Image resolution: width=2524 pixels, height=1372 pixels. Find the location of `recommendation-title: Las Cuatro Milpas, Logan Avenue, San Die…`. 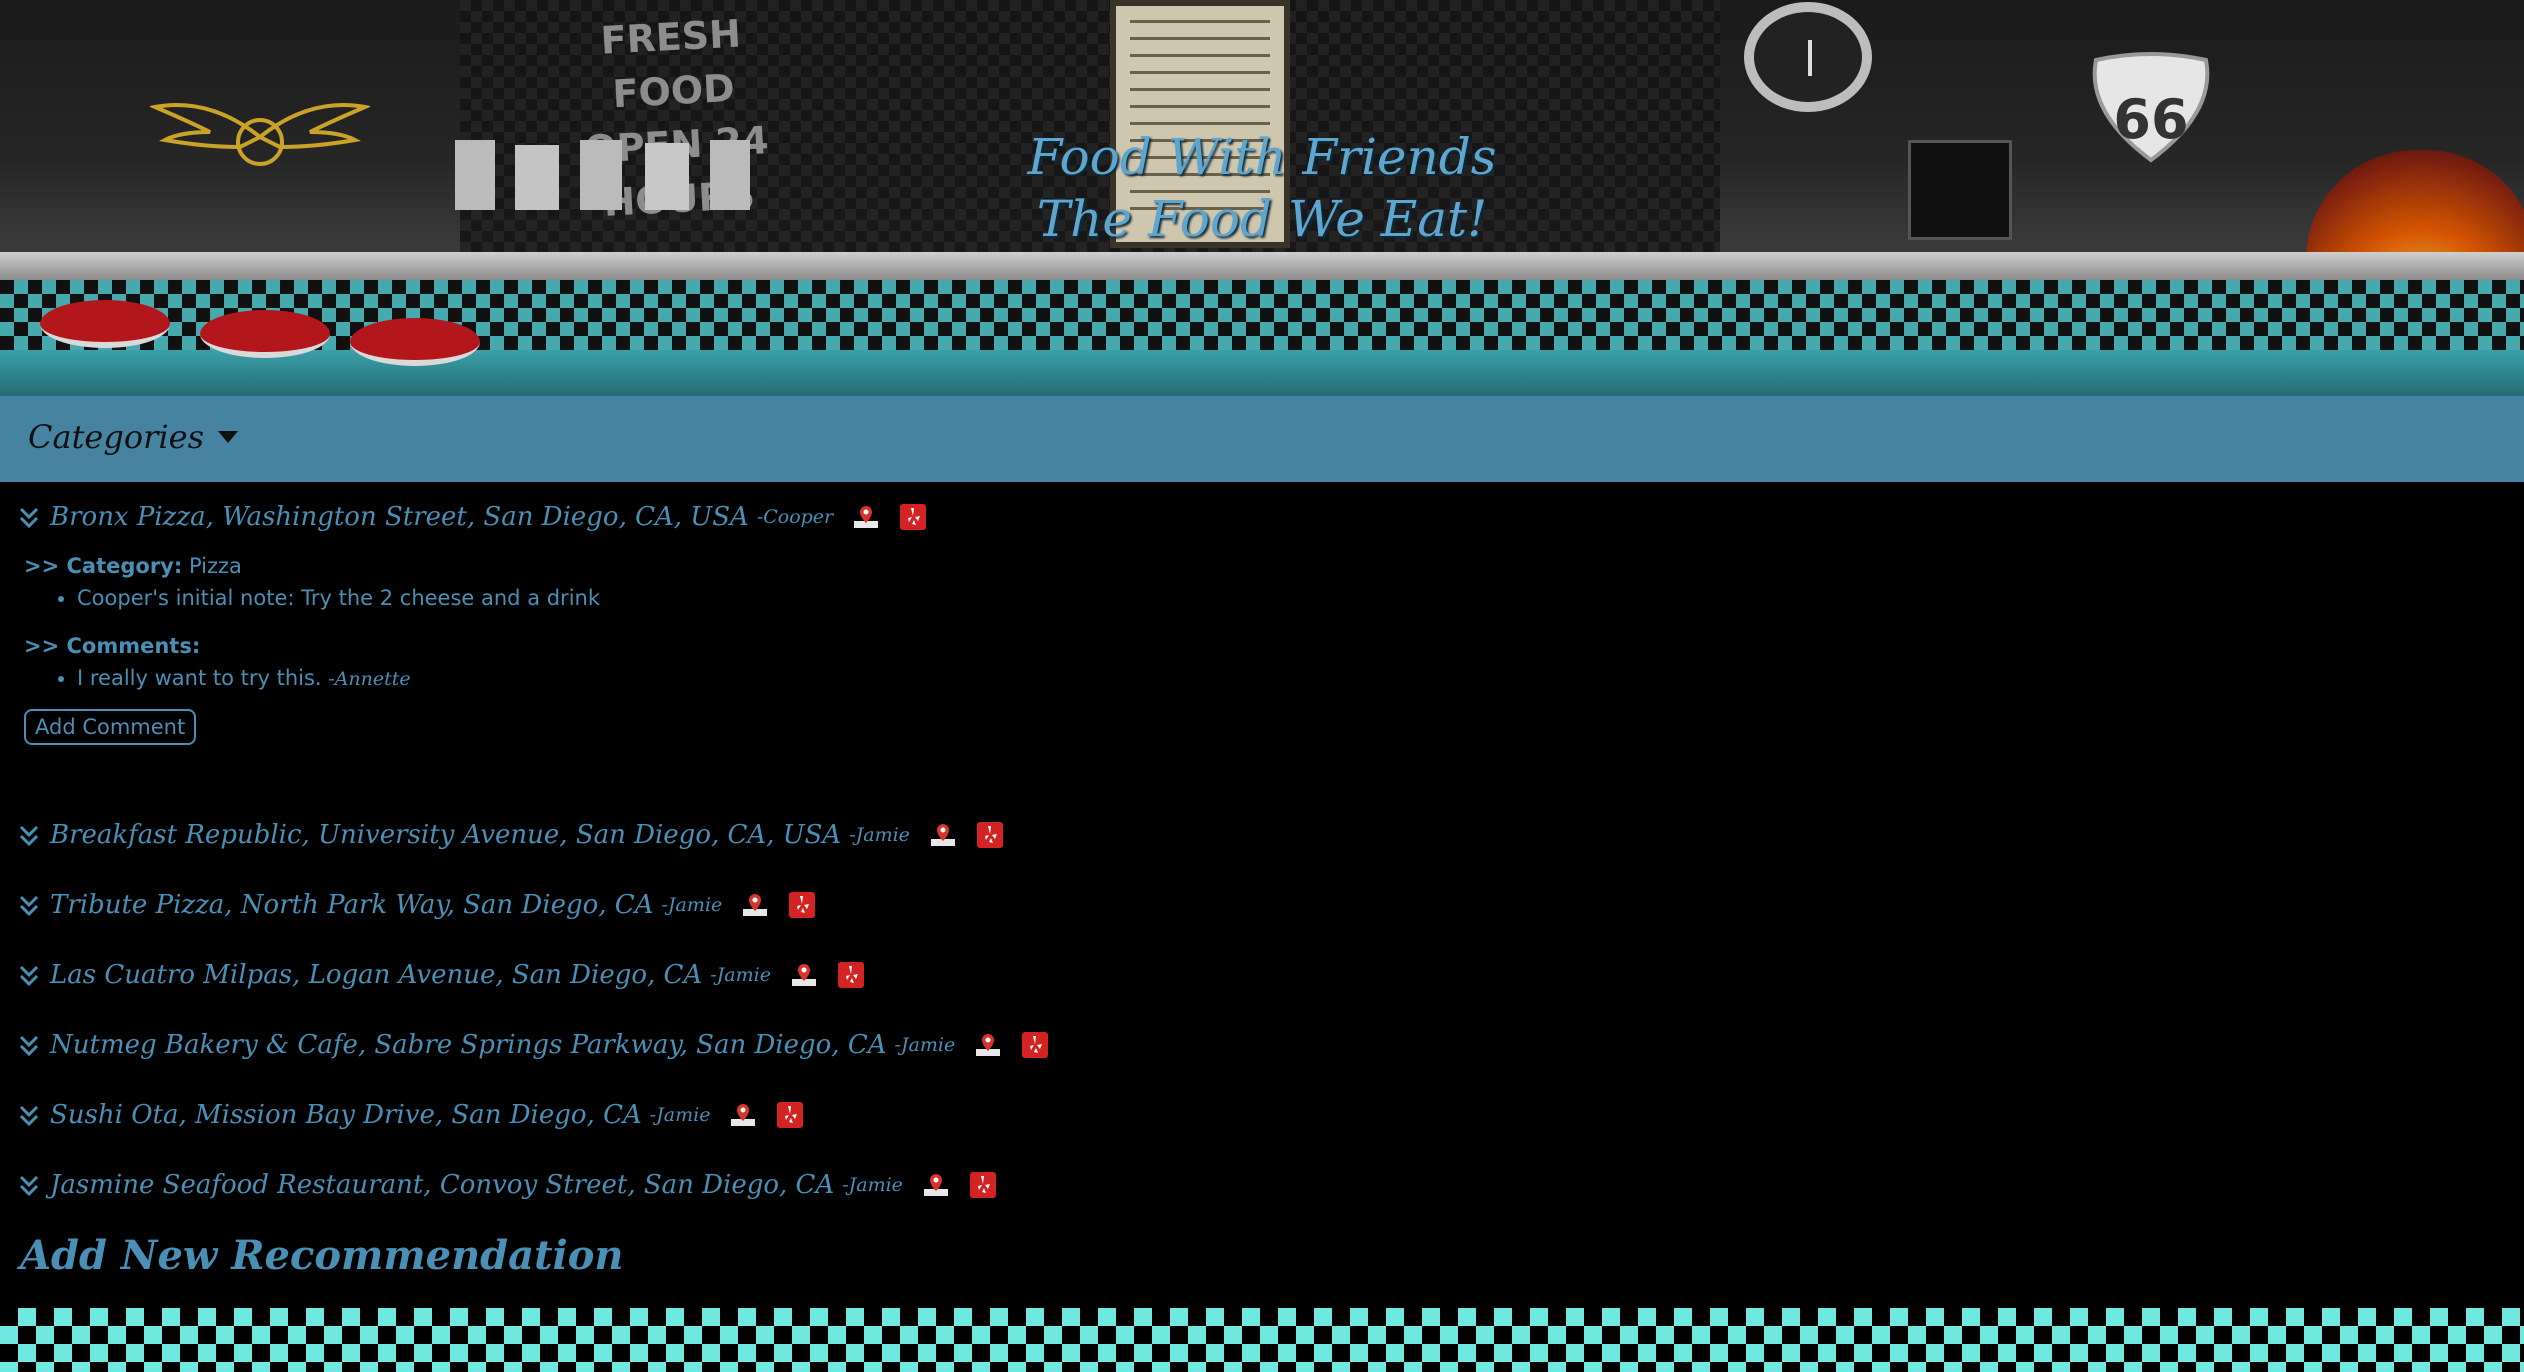

recommendation-title: Las Cuatro Milpas, Logan Avenue, San Die… is located at coordinates (376, 975).